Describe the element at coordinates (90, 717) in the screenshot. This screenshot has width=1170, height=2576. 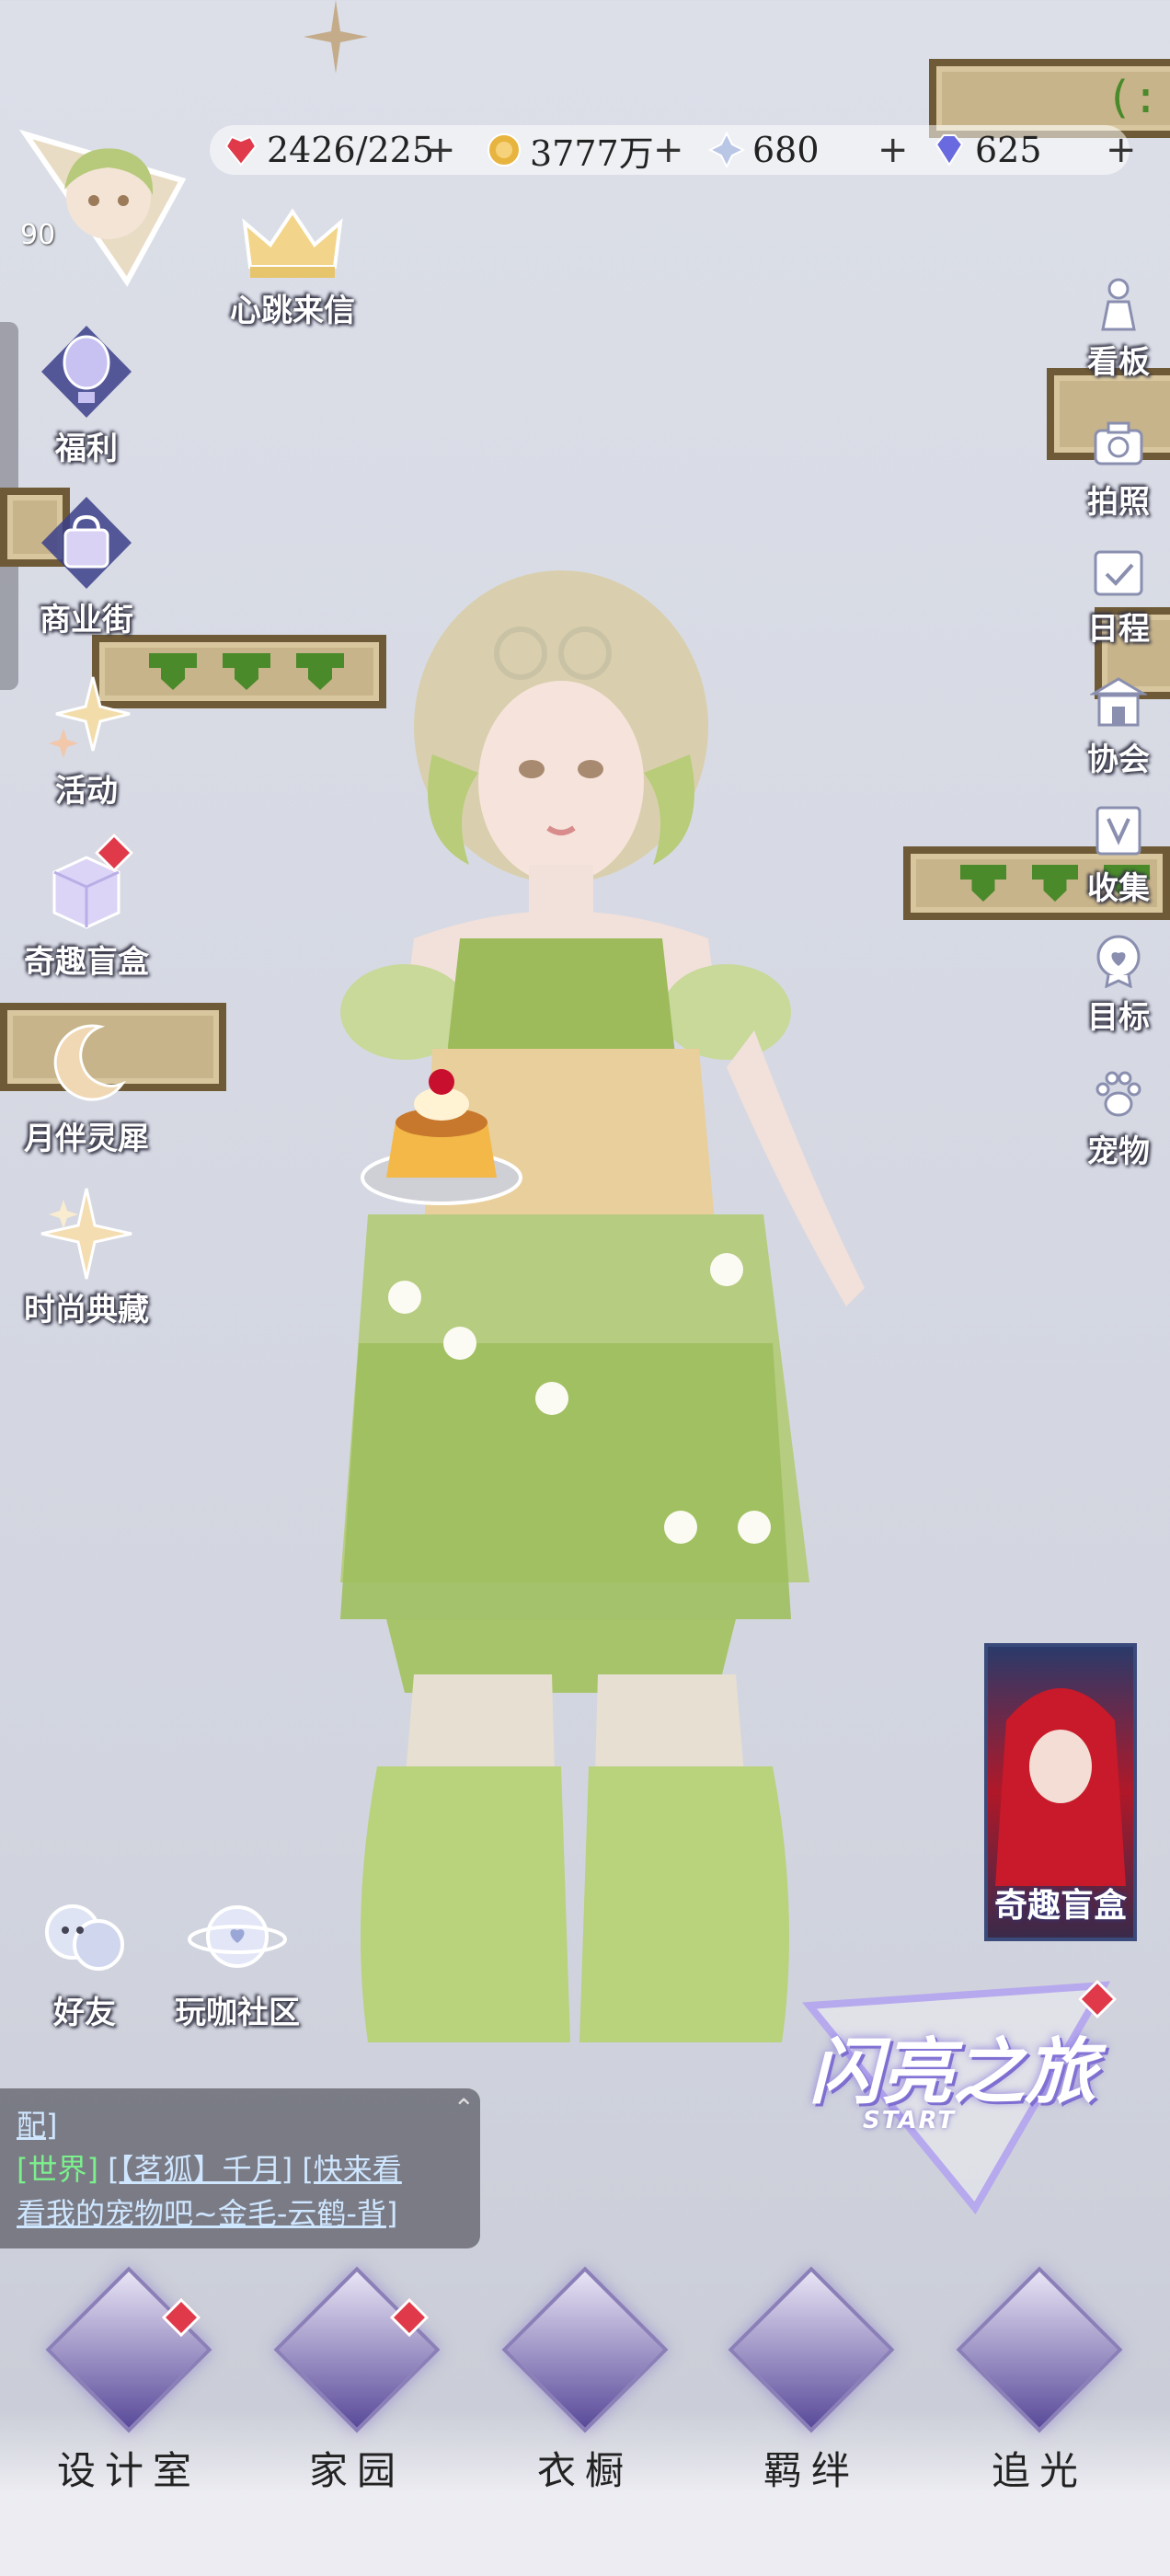
I see `sparkle-star-icon` at that location.